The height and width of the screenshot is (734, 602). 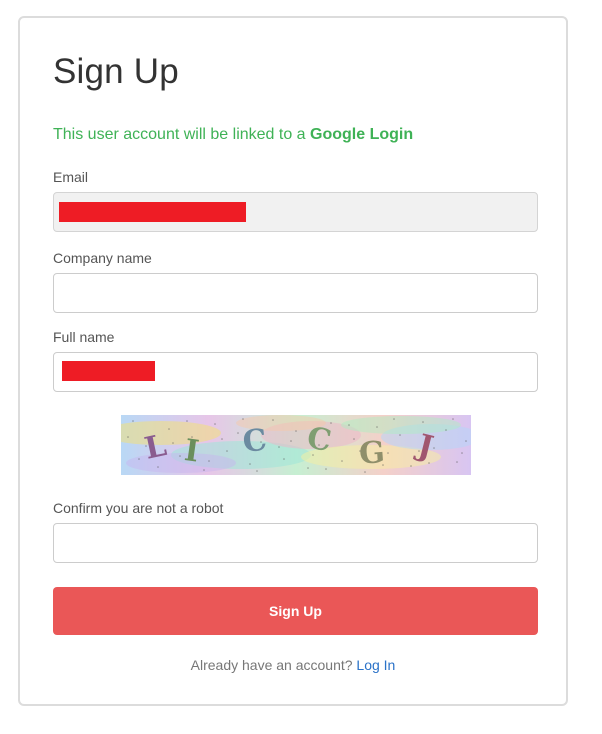 I want to click on login-prompt: Already have an account? Log In, so click(x=293, y=665).